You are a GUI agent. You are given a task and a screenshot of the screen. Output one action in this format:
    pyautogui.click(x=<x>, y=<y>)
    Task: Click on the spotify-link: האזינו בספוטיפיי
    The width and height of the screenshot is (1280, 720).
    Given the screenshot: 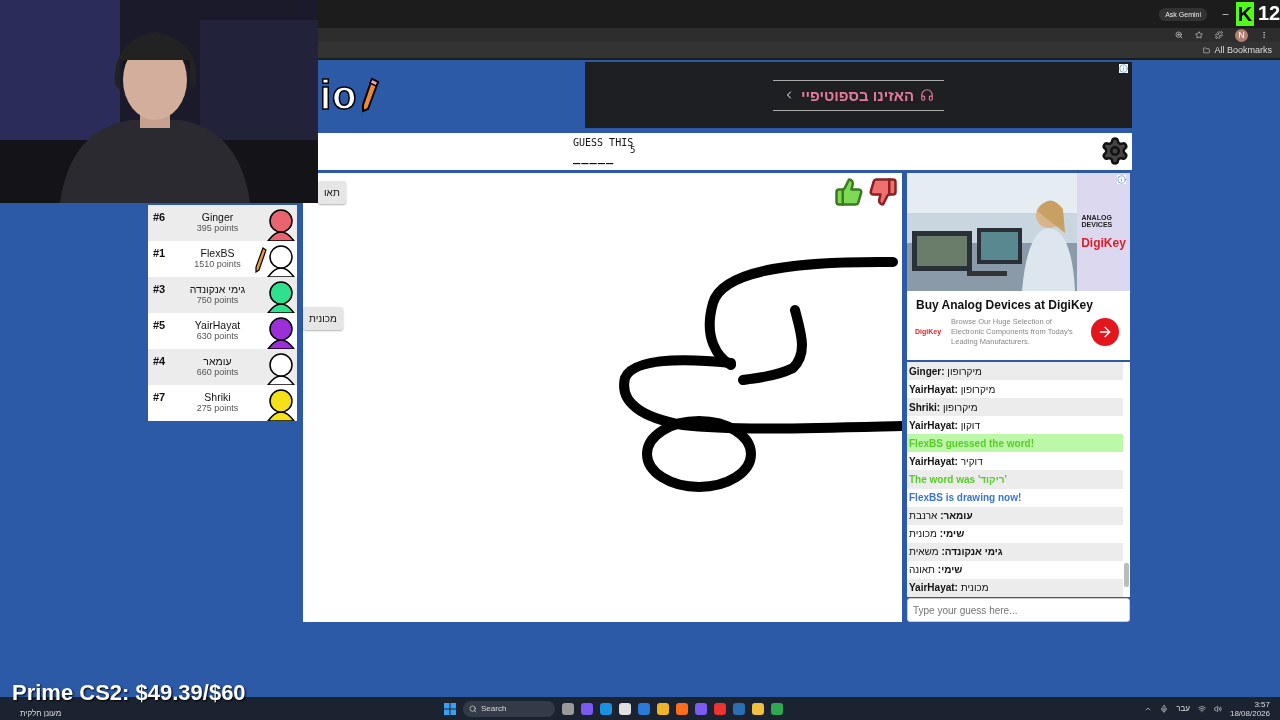 What is the action you would take?
    pyautogui.click(x=858, y=95)
    